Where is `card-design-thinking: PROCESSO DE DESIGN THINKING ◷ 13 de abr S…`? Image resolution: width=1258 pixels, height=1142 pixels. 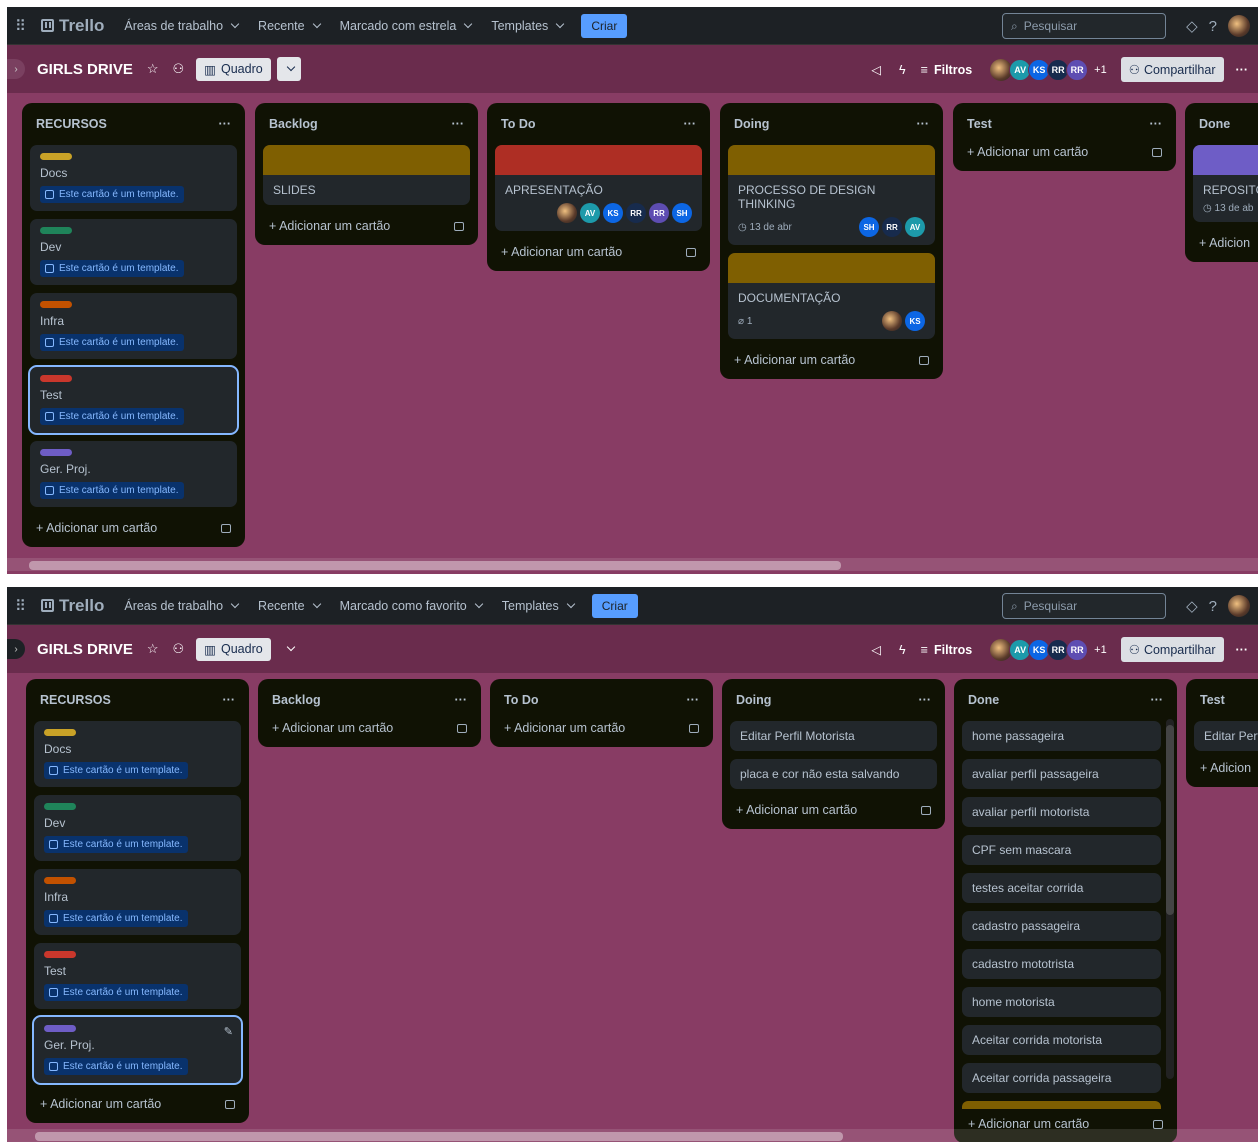
card-design-thinking: PROCESSO DE DESIGN THINKING ◷ 13 de abr S… is located at coordinates (831, 195).